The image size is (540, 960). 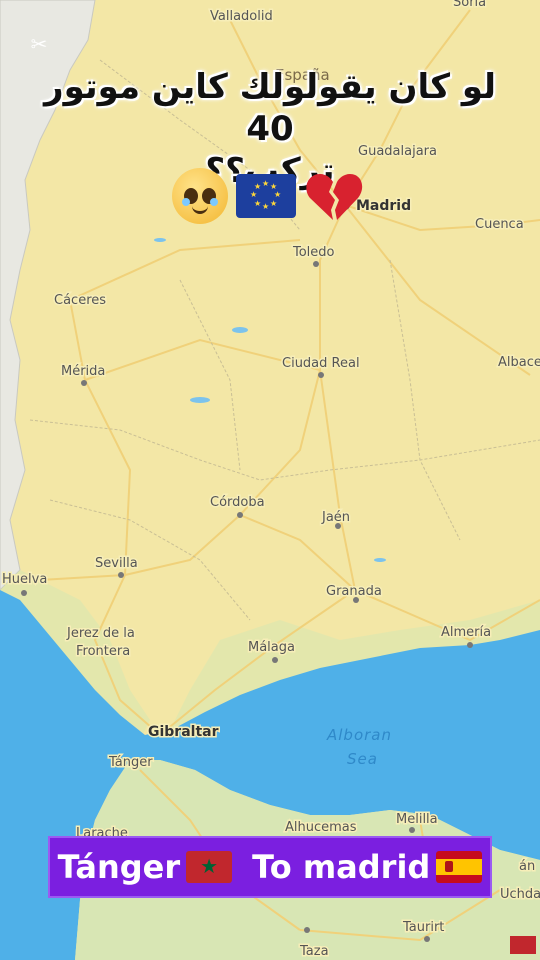 I want to click on banner-to-text: To madrid, so click(x=341, y=867).